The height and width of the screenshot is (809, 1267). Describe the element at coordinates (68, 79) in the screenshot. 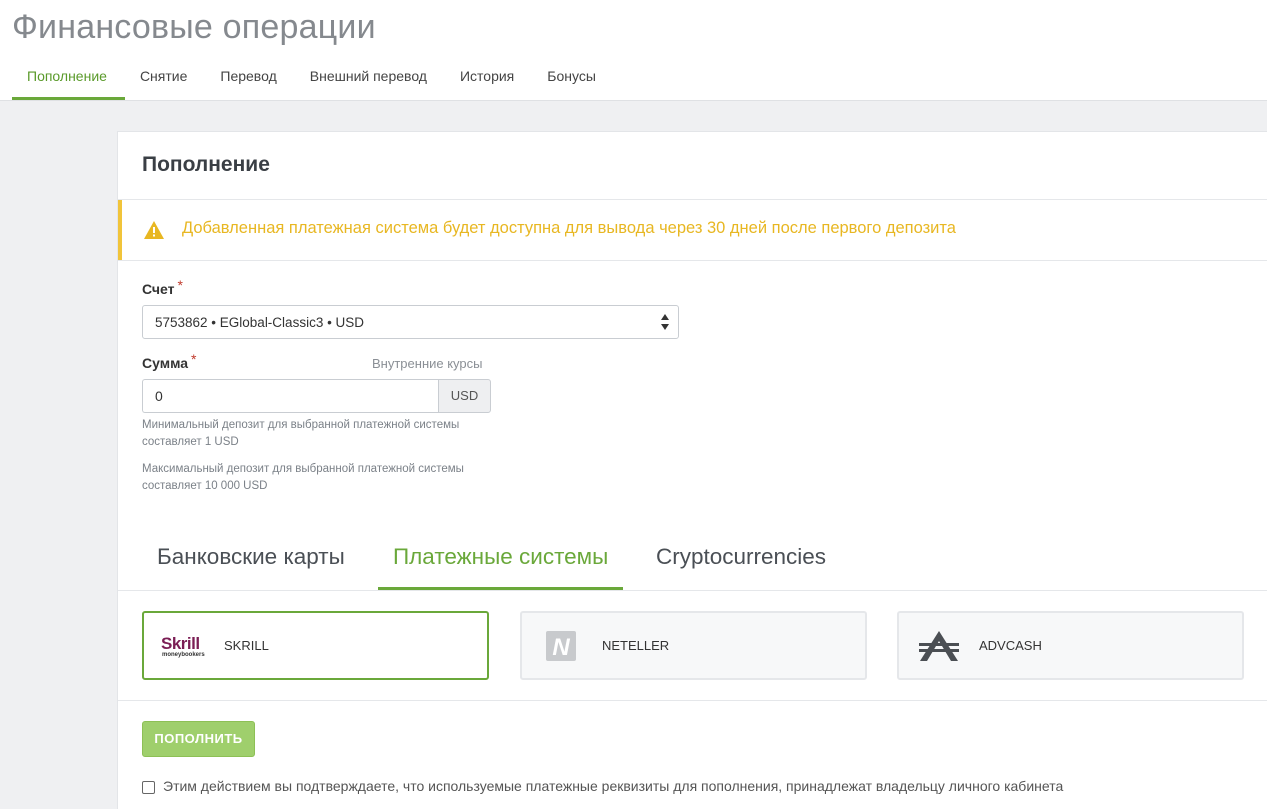

I see `nav-tab-deposit: Пополнение` at that location.